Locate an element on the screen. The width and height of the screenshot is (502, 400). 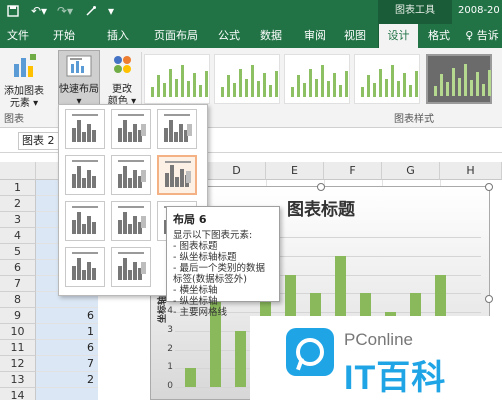
chart-styles-gallery is located at coordinates (321, 80).